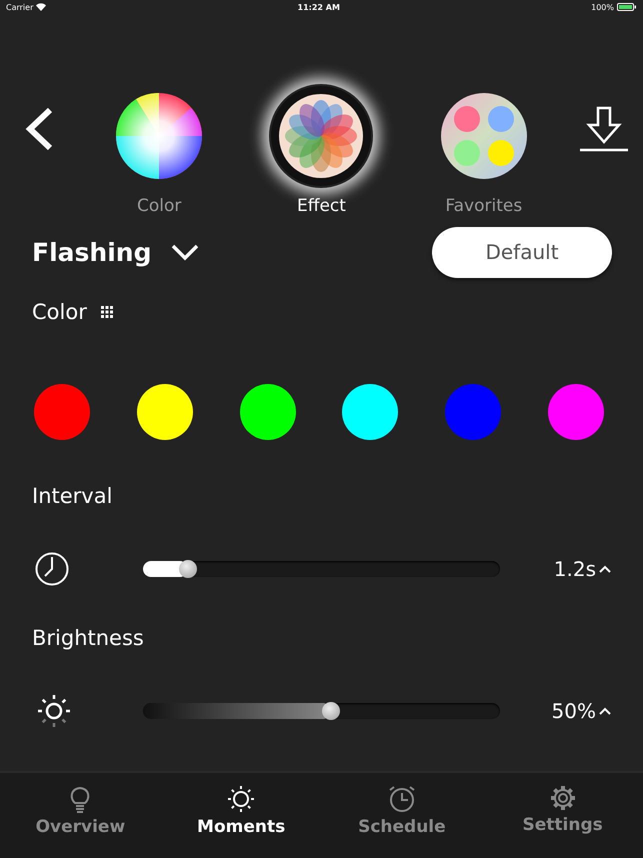  What do you see at coordinates (402, 815) in the screenshot?
I see `tab-bar-item: Schedule` at bounding box center [402, 815].